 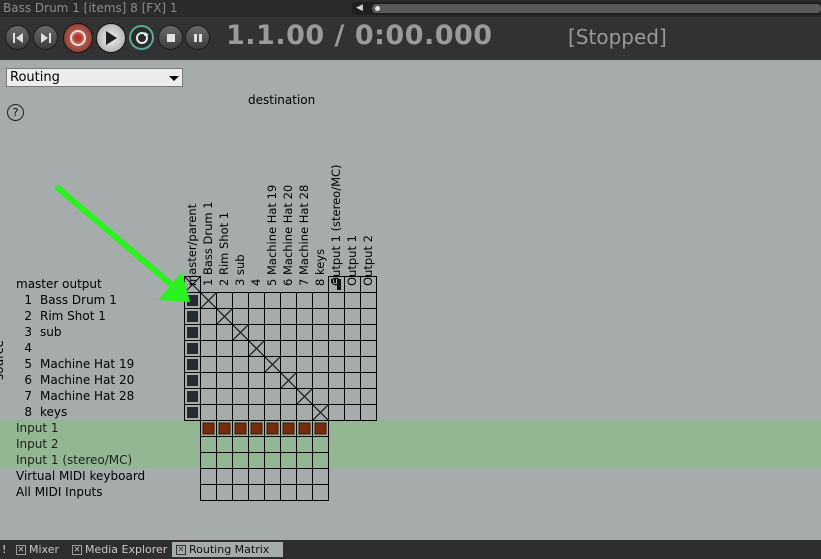 I want to click on tab-routing-matrix: ✕ Routing Matrix, so click(x=228, y=549).